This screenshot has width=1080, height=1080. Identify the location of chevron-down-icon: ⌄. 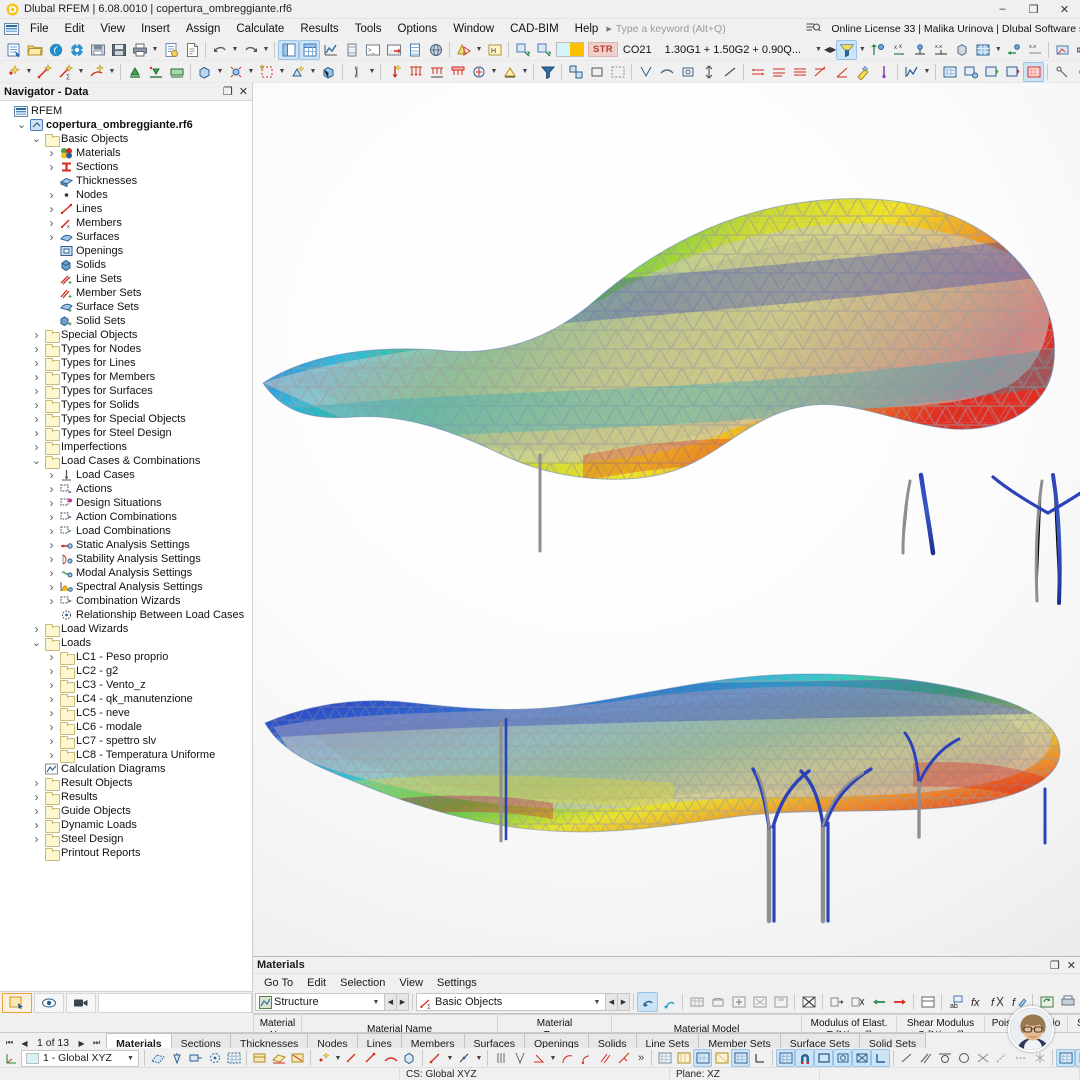
(36, 139).